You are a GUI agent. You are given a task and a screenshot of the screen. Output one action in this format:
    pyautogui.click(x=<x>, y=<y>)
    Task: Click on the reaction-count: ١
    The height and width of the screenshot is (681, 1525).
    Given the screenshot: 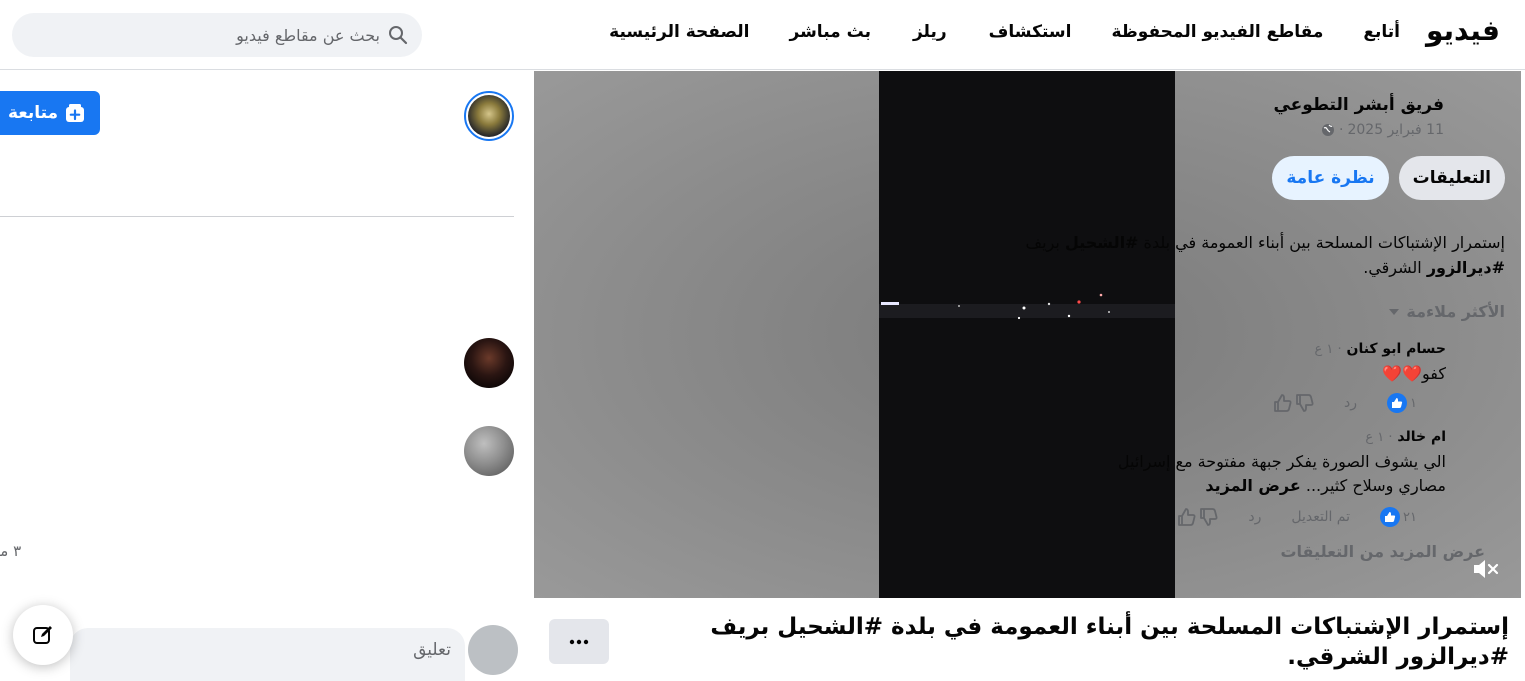 What is the action you would take?
    pyautogui.click(x=1402, y=403)
    